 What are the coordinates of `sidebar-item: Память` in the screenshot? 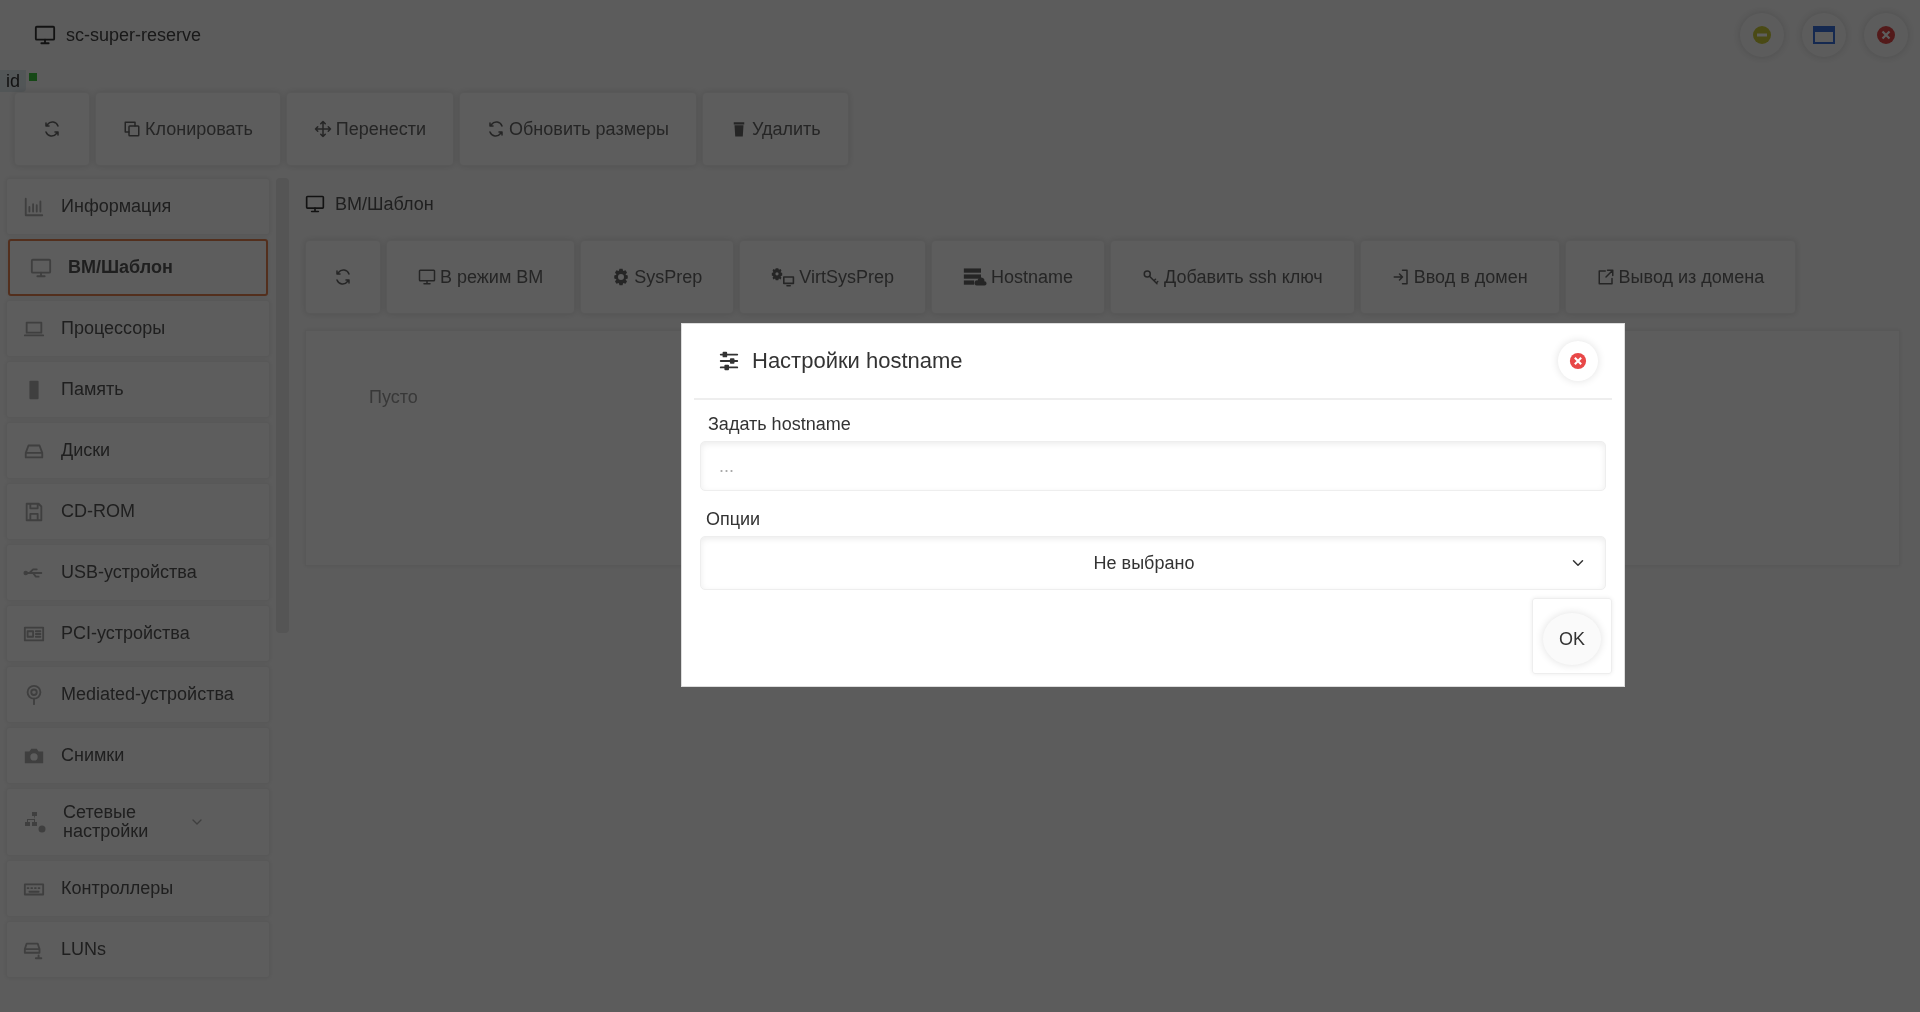 It's located at (138, 389).